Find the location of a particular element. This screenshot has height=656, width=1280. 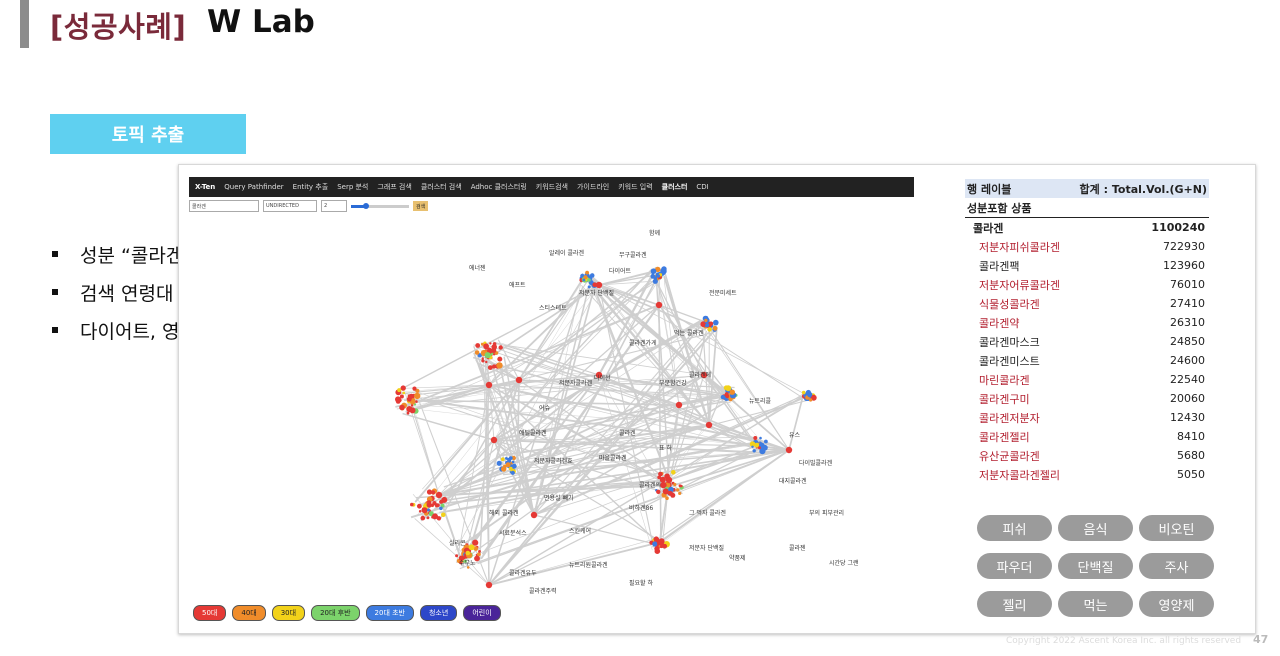

nav-item-cluster-search: 클러스터 검색 is located at coordinates (441, 187).